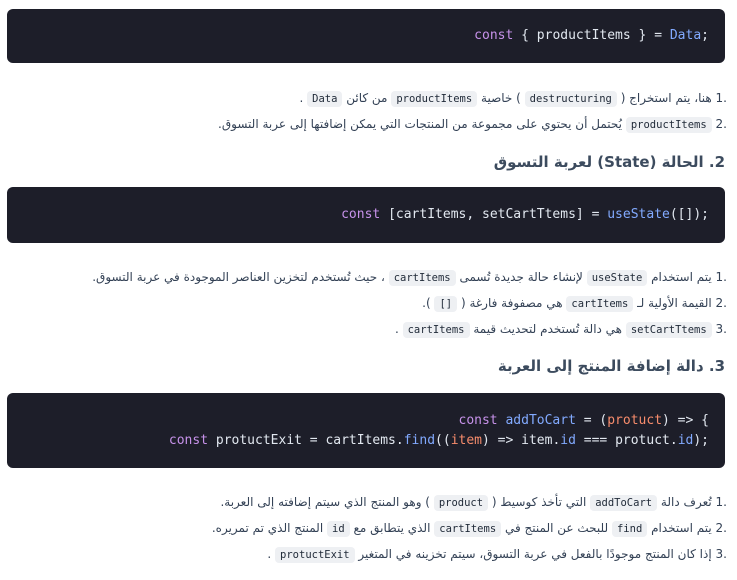 This screenshot has width=737, height=580. I want to click on inline-code: id, so click(338, 529).